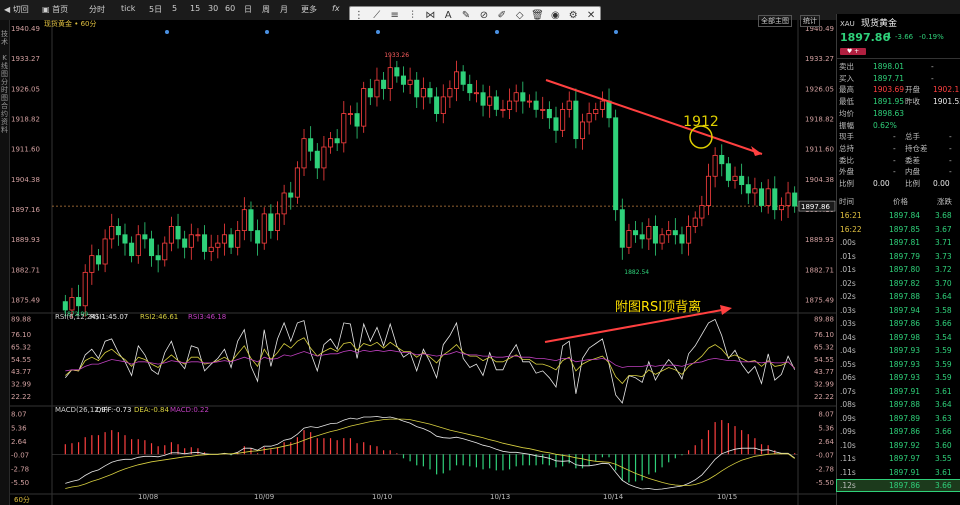 This screenshot has height=505, width=960. I want to click on quote-row: 买入 1897.71 -, so click(898, 78).